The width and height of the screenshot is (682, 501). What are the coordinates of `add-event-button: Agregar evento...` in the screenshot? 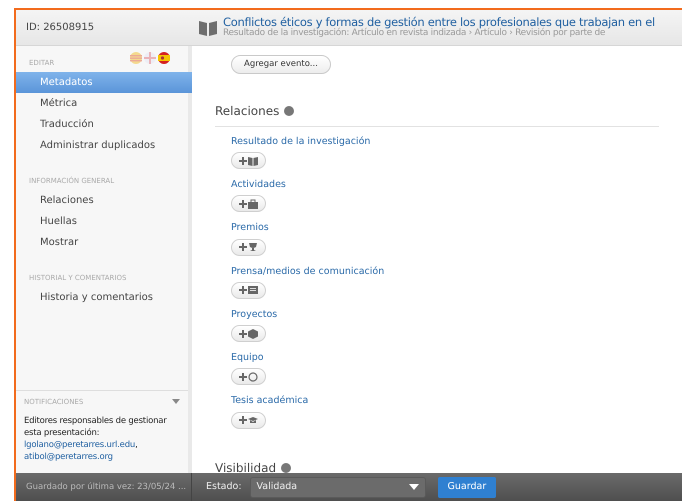 It's located at (281, 64).